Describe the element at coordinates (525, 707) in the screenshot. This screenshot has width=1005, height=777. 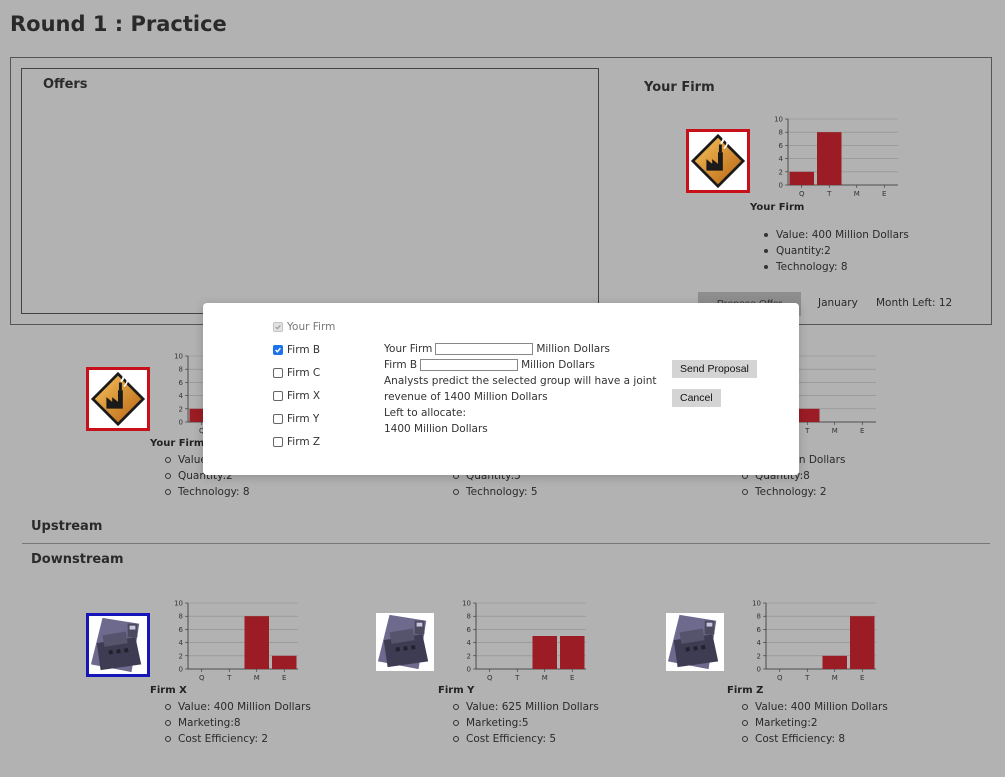
I see `detail-value: Value: 625 Million Dollars` at that location.